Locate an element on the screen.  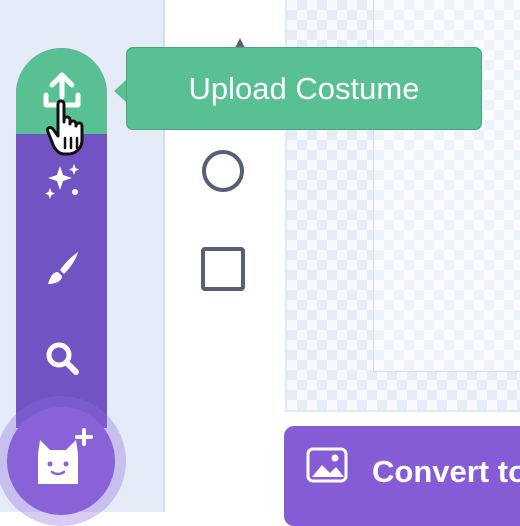
tooltip-arrow is located at coordinates (120, 91).